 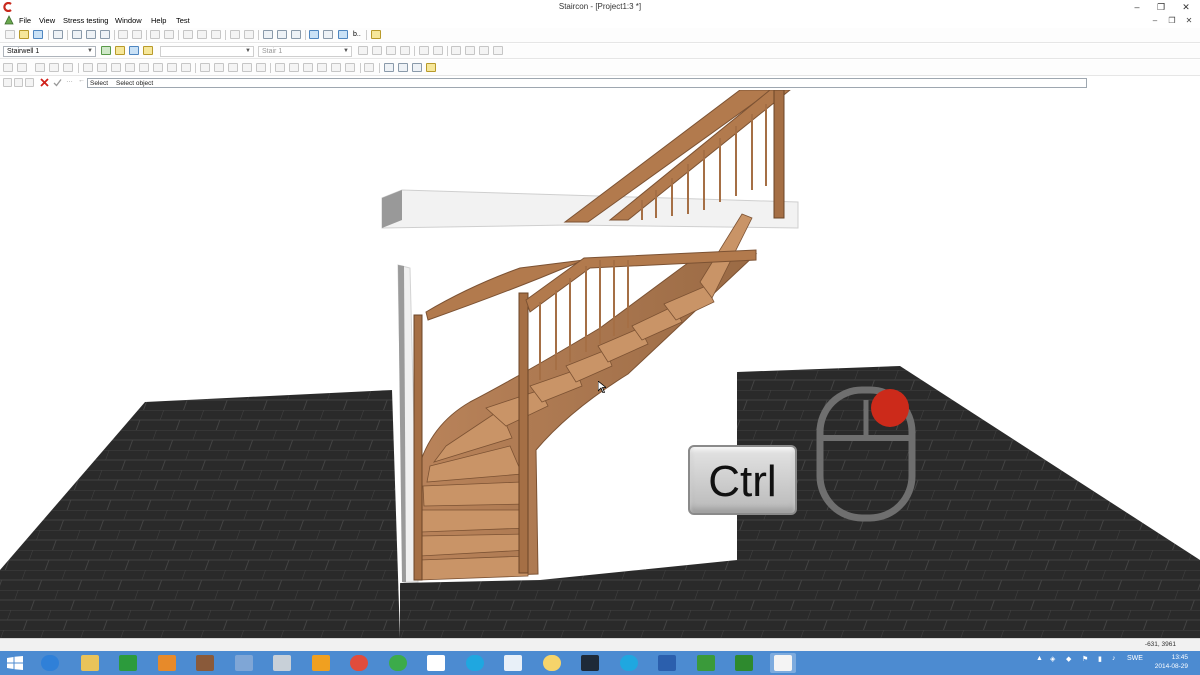 What do you see at coordinates (155, 34) in the screenshot?
I see `print-icon` at bounding box center [155, 34].